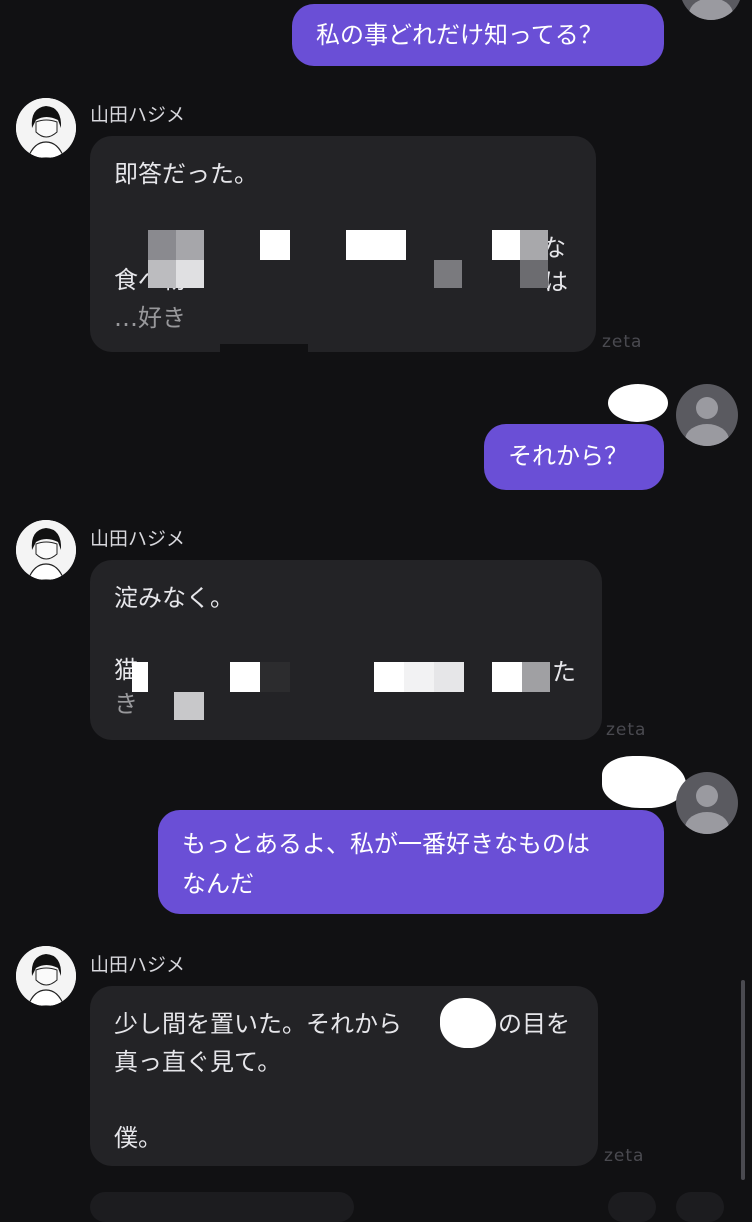 The height and width of the screenshot is (1222, 752). Describe the element at coordinates (459, 35) in the screenshot. I see `message-text: 私の事どれだけ知ってる？` at that location.